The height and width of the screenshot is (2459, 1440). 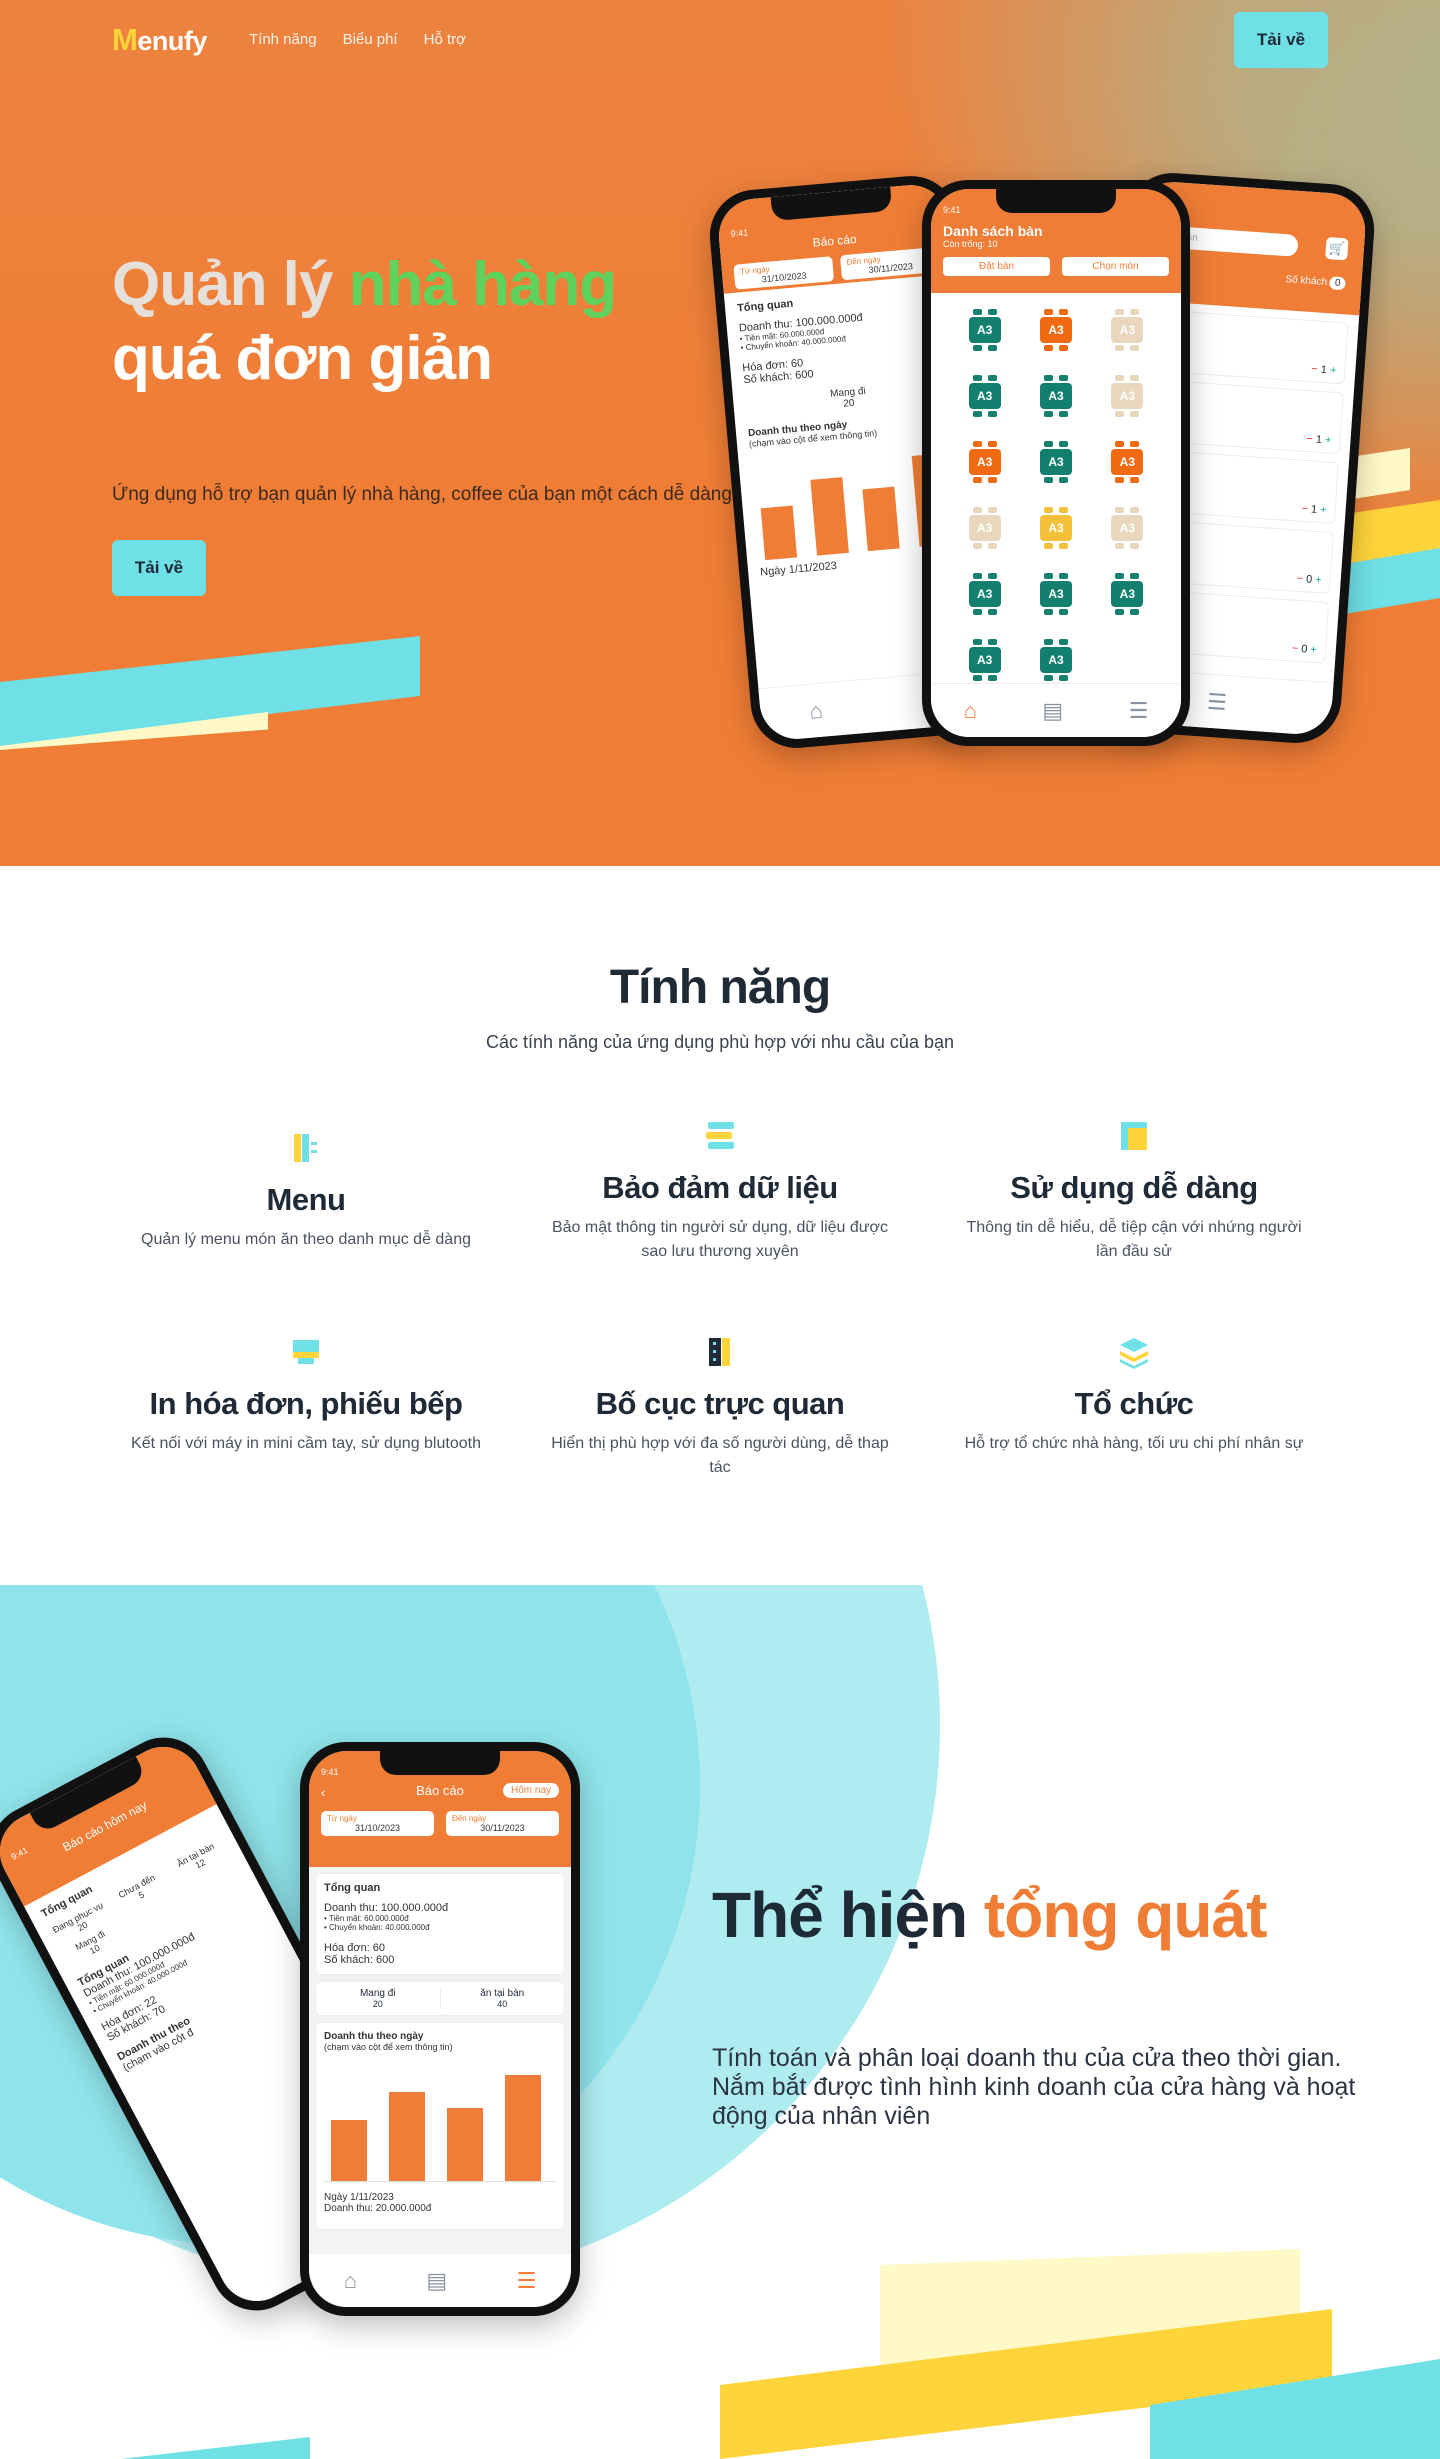 I want to click on daily-hint: (chạm vào cột để xem thông tin), so click(x=388, y=2047).